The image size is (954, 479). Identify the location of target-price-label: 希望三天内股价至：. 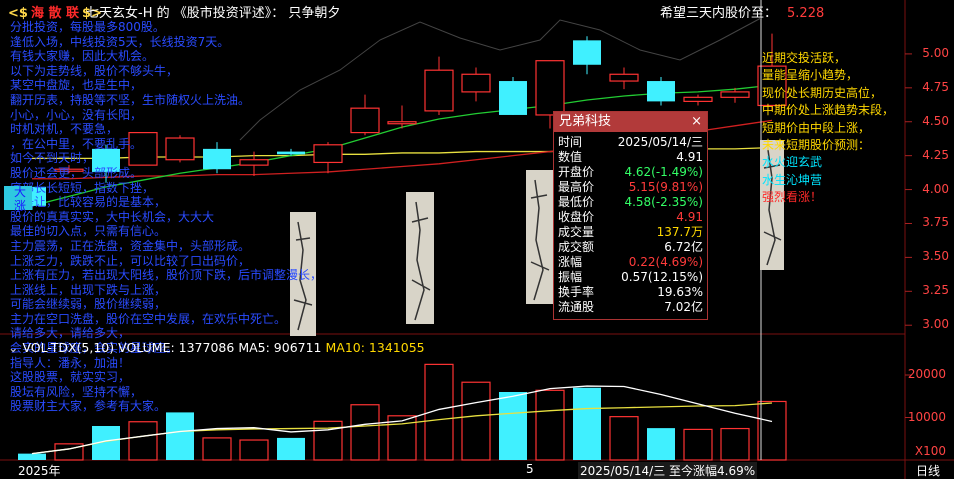
(719, 13).